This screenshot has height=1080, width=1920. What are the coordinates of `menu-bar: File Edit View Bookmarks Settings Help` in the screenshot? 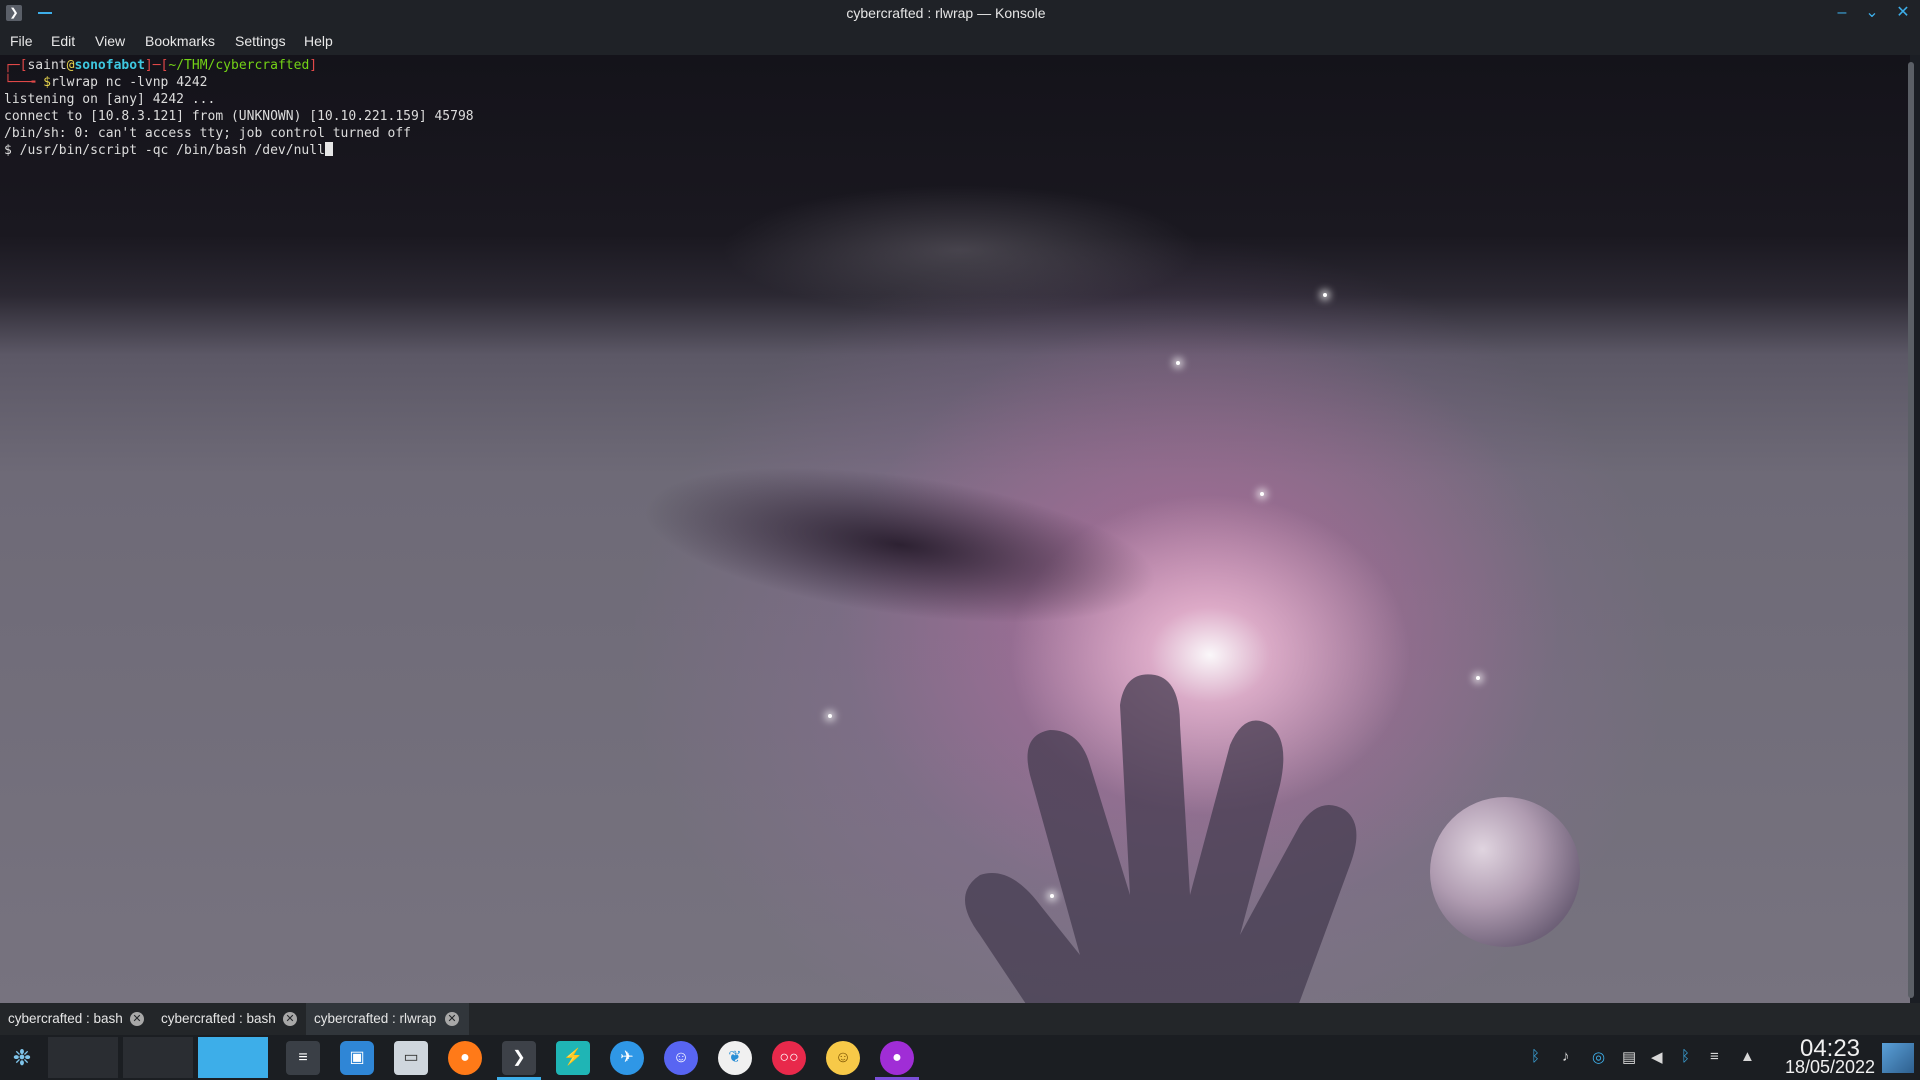 It's located at (960, 41).